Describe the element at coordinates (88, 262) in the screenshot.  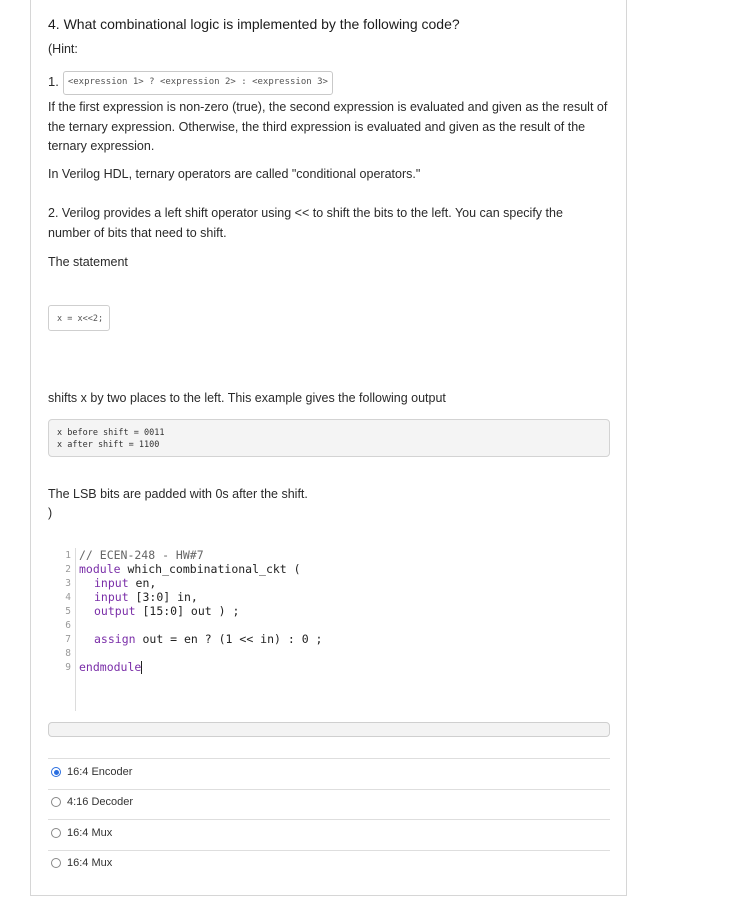
I see `statement-label: The statement` at that location.